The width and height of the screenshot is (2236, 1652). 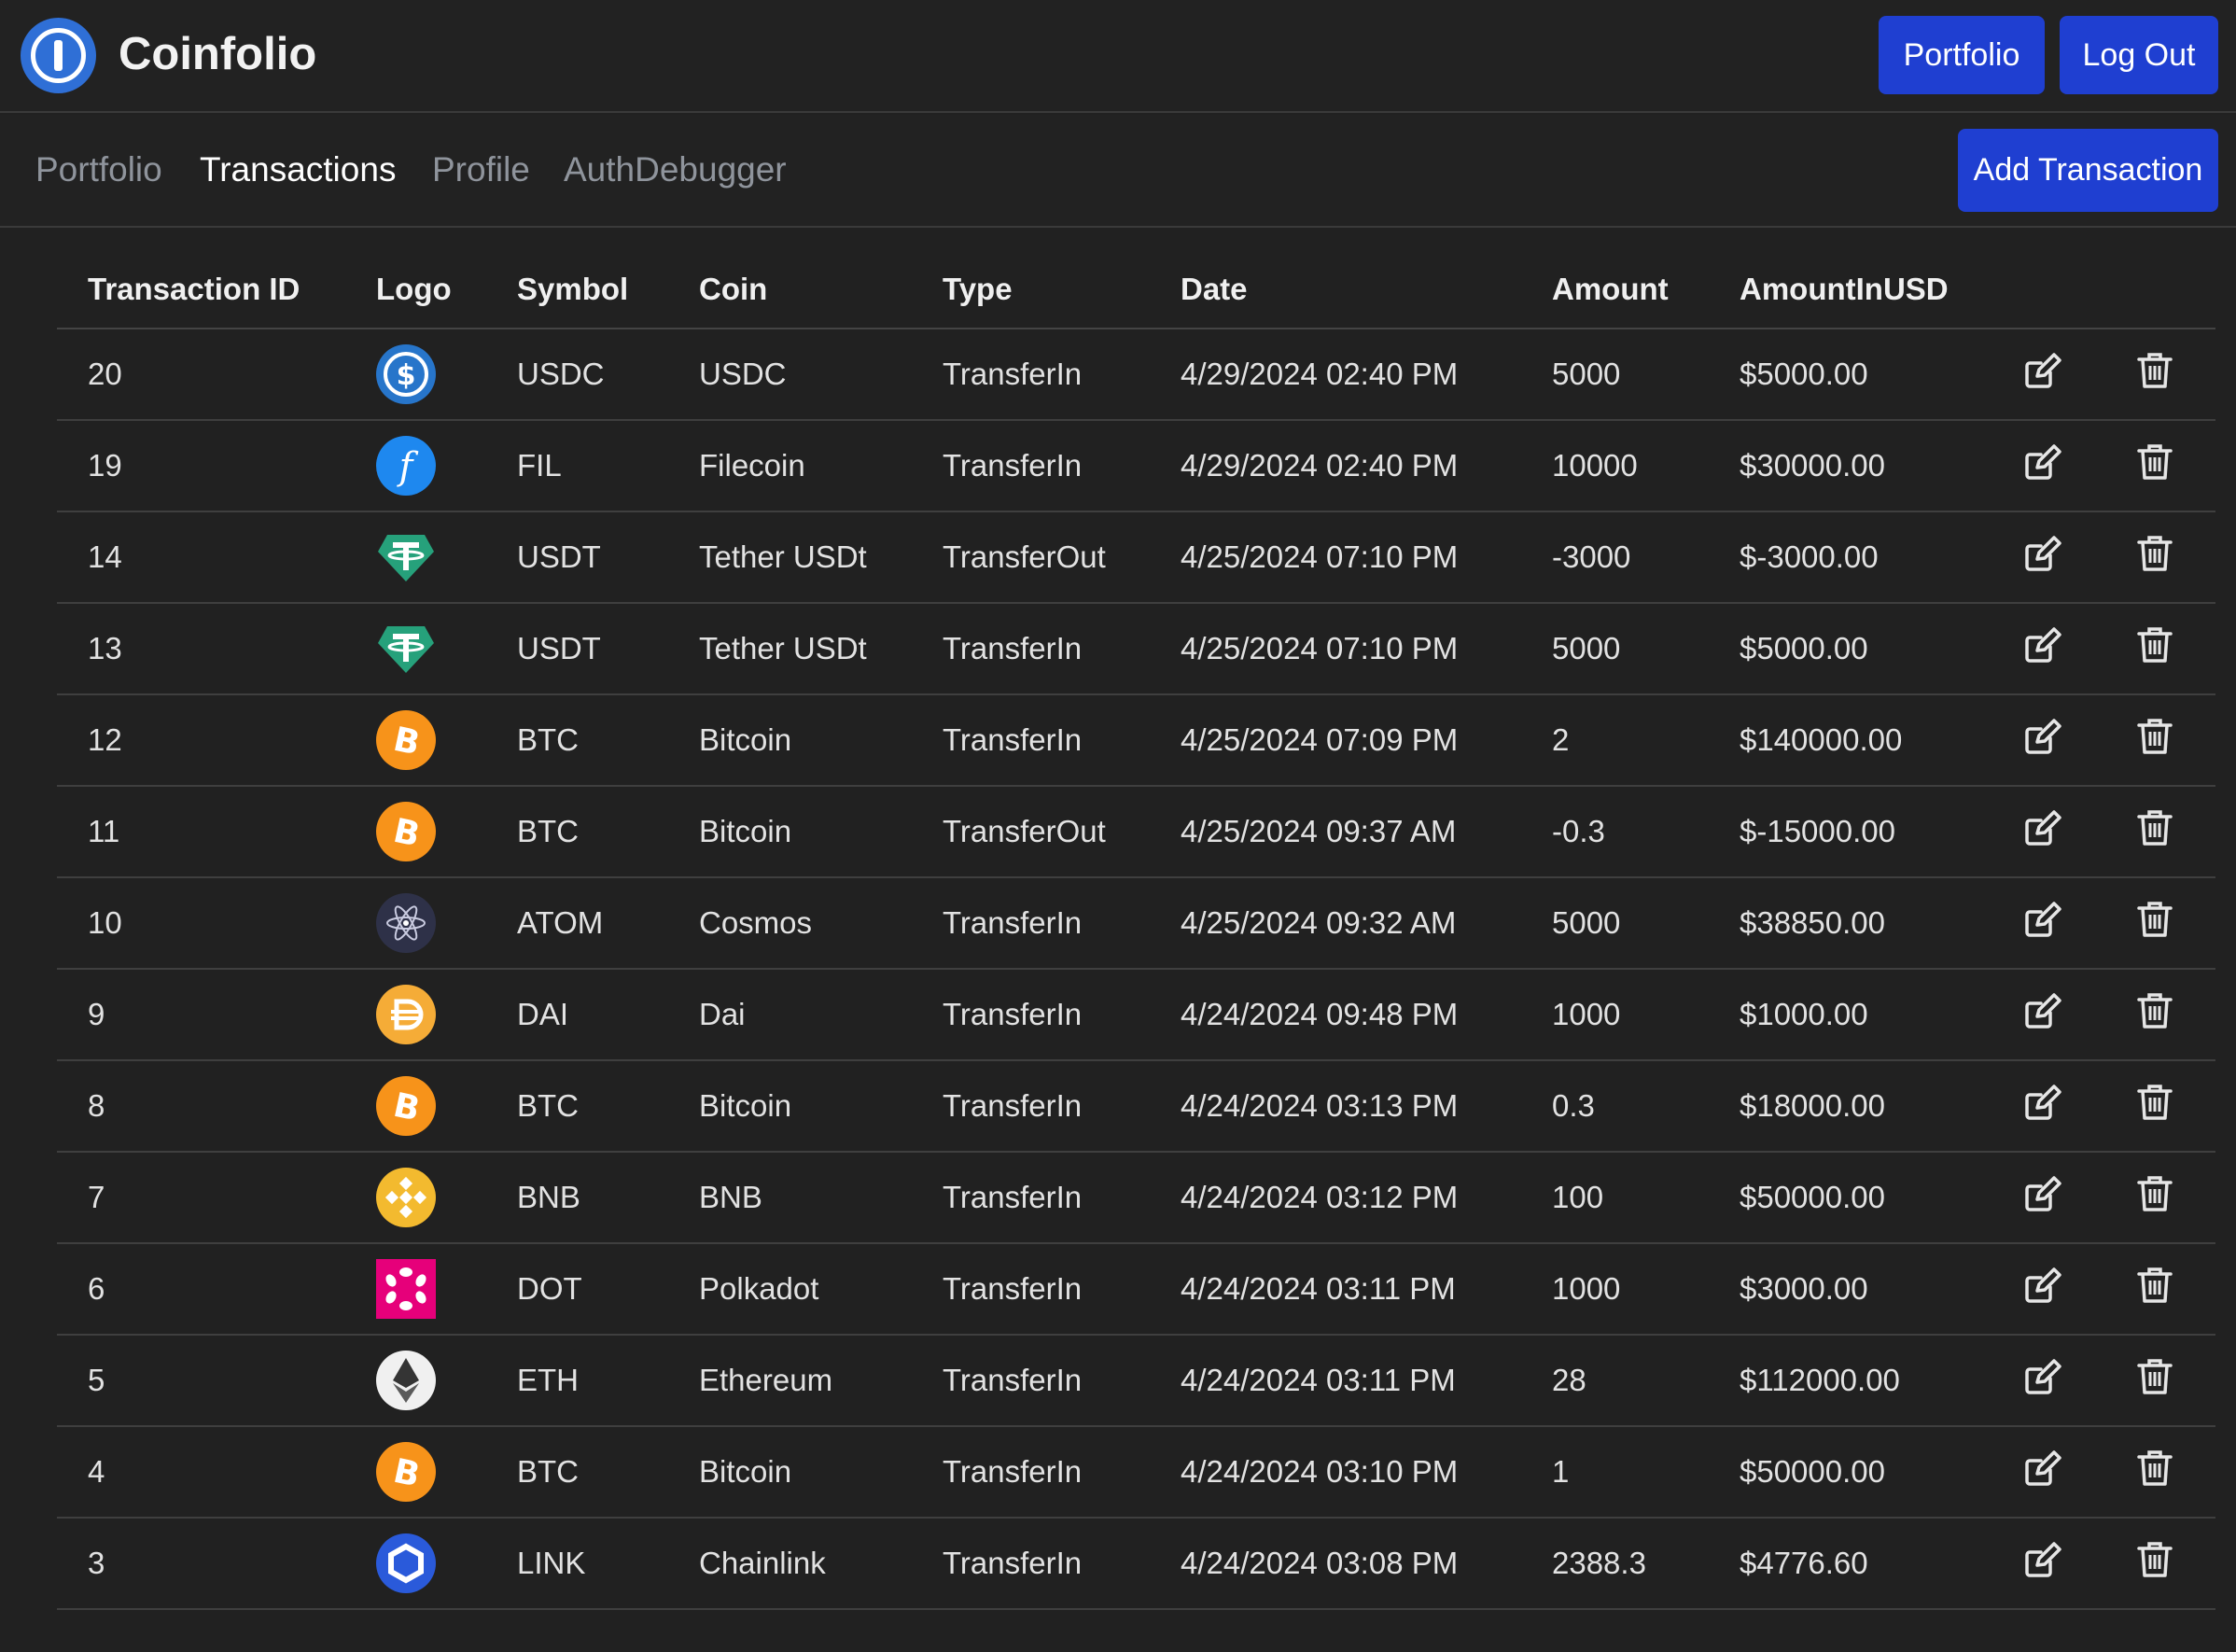 What do you see at coordinates (98, 169) in the screenshot?
I see `nav-item-portfolio: Portfolio` at bounding box center [98, 169].